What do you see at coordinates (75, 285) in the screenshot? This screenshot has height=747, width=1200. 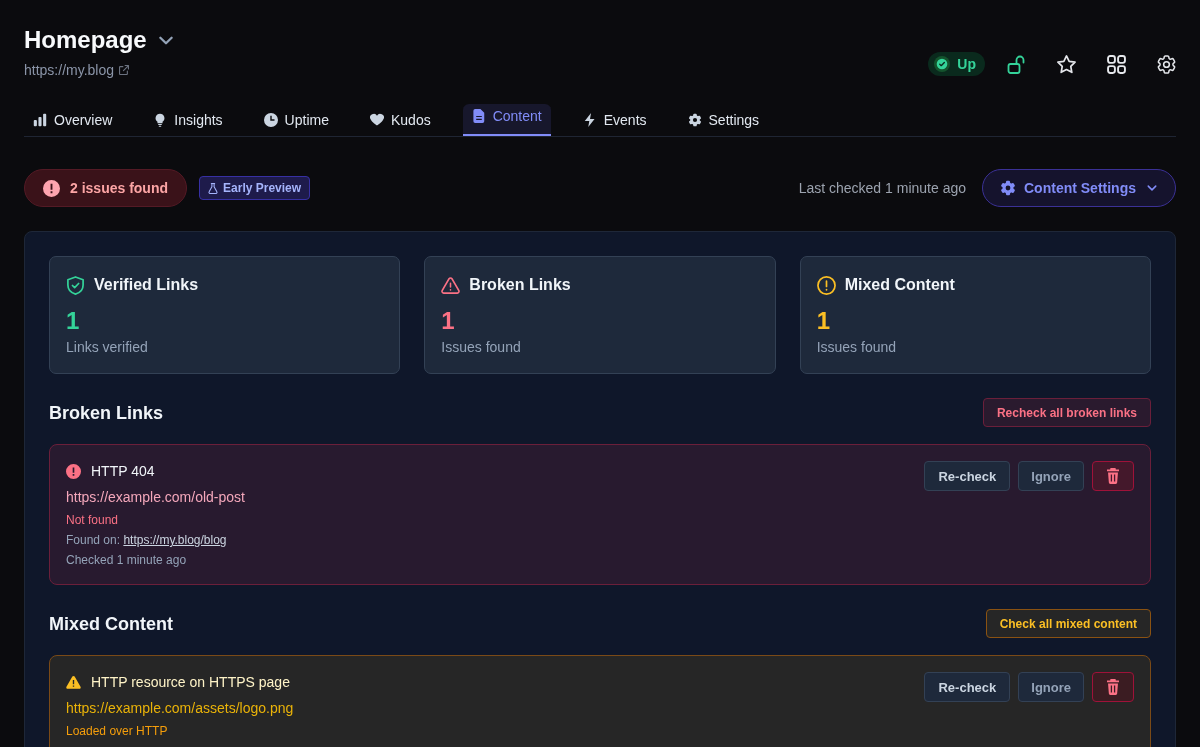 I see `shield-check-icon` at bounding box center [75, 285].